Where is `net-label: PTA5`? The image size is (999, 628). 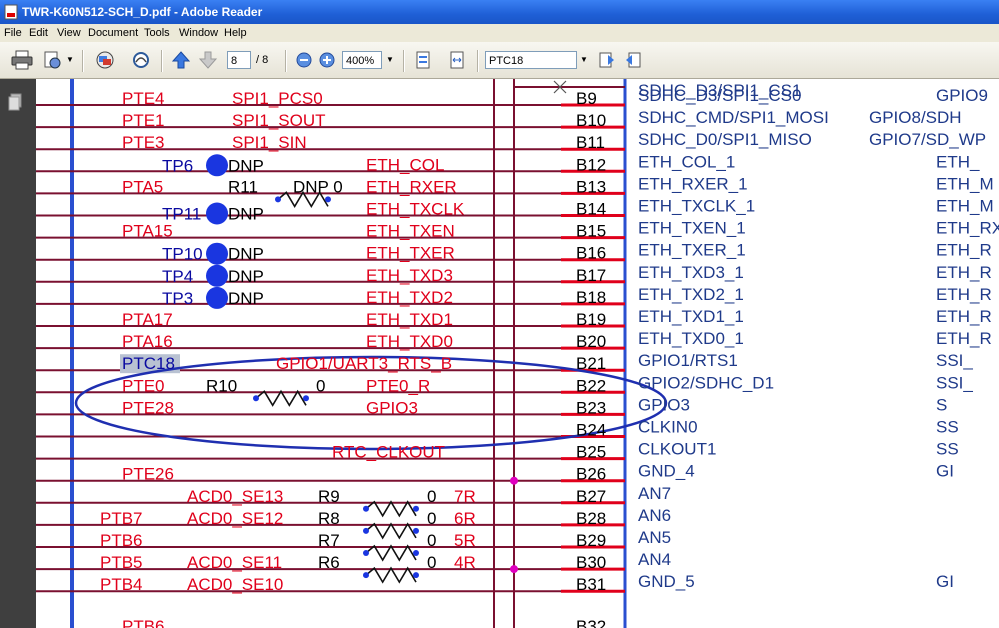 net-label: PTA5 is located at coordinates (142, 186).